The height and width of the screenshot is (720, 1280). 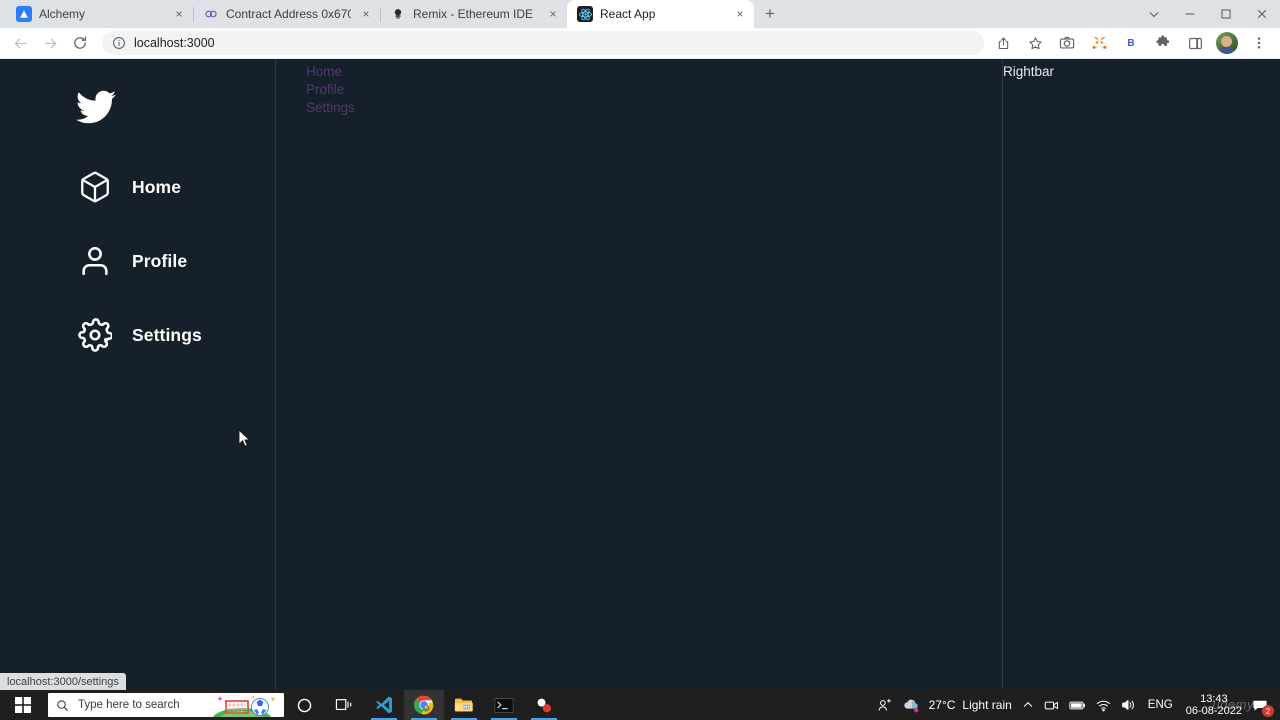 What do you see at coordinates (1226, 14) in the screenshot?
I see `maximize-icon` at bounding box center [1226, 14].